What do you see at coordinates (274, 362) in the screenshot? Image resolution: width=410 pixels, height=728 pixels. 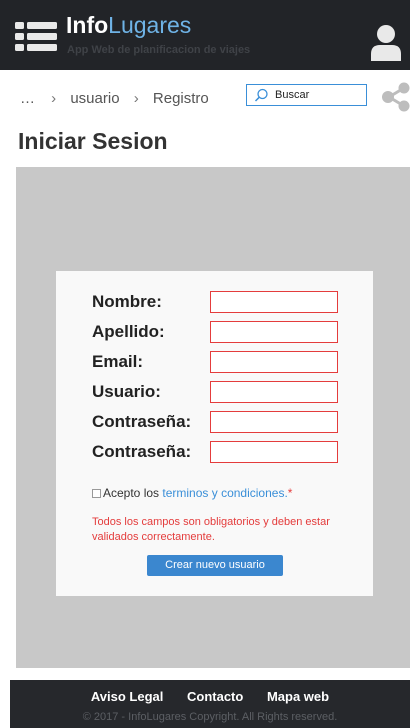 I see `email-input` at bounding box center [274, 362].